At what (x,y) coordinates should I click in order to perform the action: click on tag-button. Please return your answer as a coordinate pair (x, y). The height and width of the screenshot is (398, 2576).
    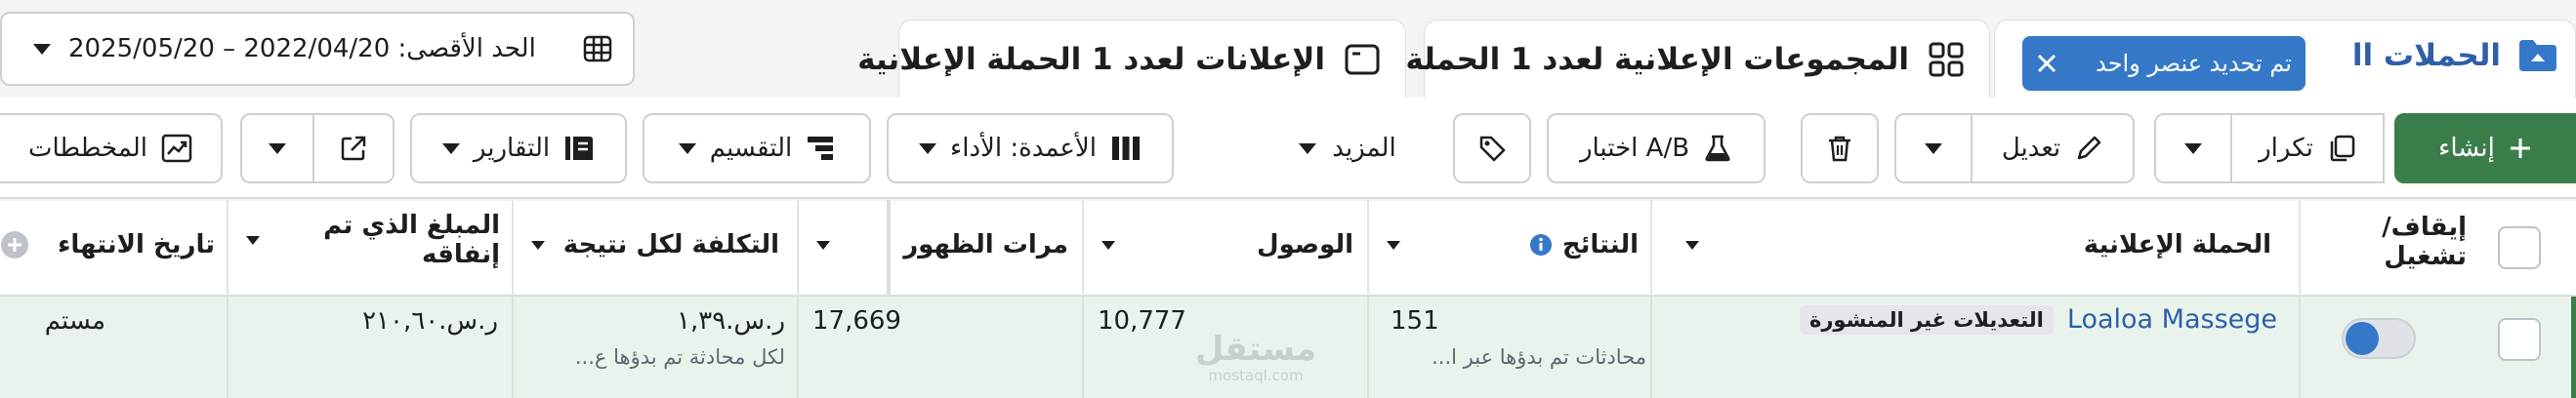
    Looking at the image, I should click on (1492, 148).